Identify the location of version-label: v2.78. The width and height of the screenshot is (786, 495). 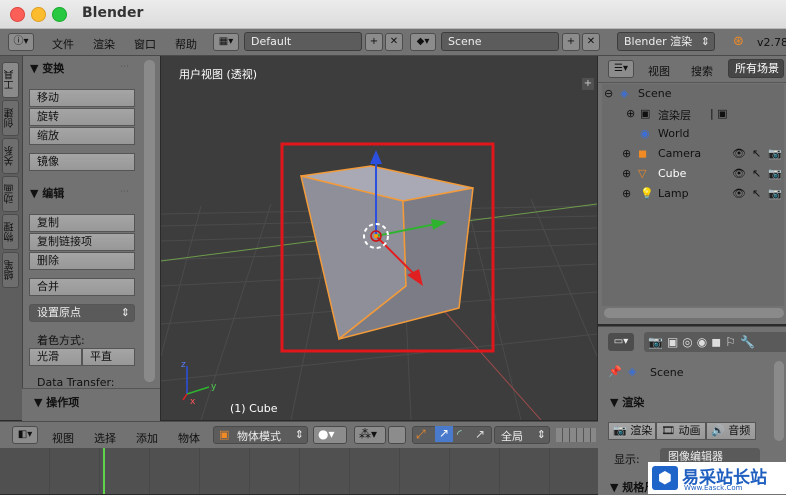
(771, 42).